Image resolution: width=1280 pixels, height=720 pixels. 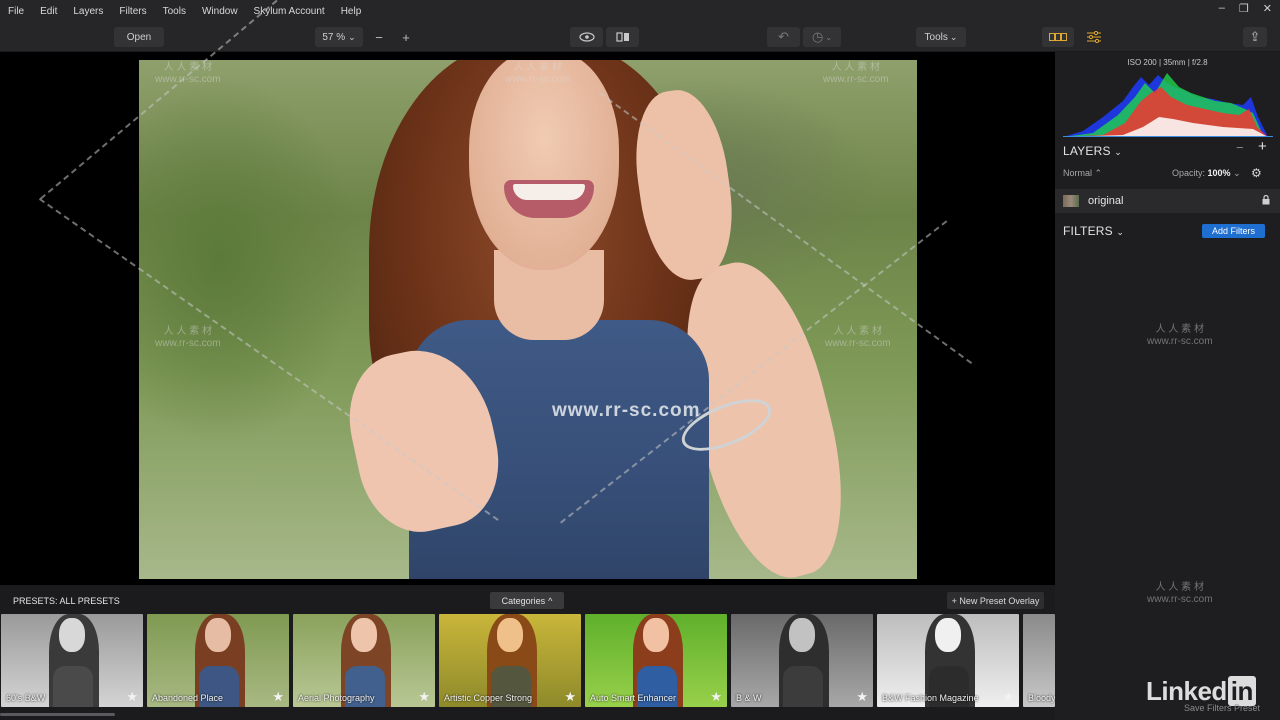 What do you see at coordinates (1092, 151) in the screenshot?
I see `layers-title: LAYERS ⌄` at bounding box center [1092, 151].